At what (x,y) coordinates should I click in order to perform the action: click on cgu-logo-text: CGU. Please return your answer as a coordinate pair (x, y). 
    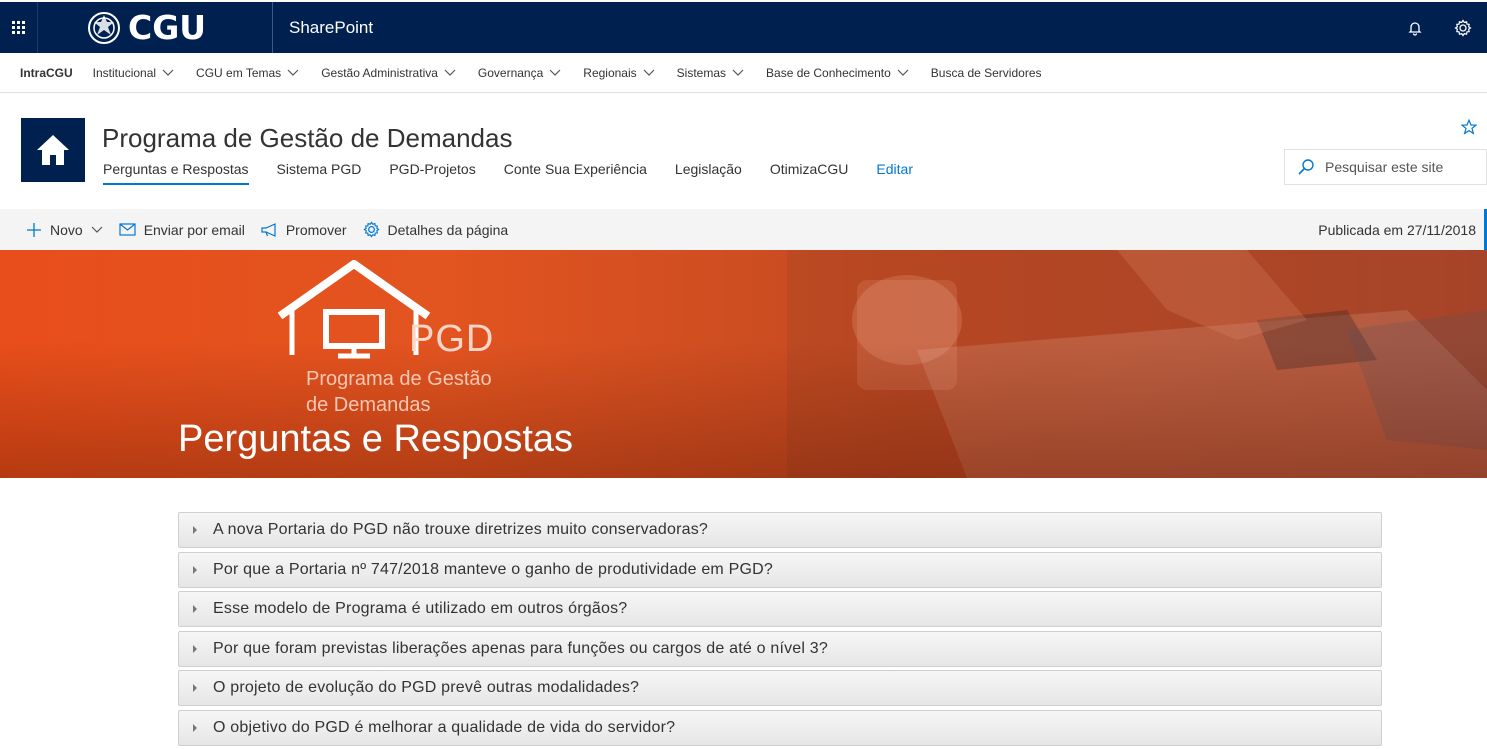
    Looking at the image, I should click on (167, 27).